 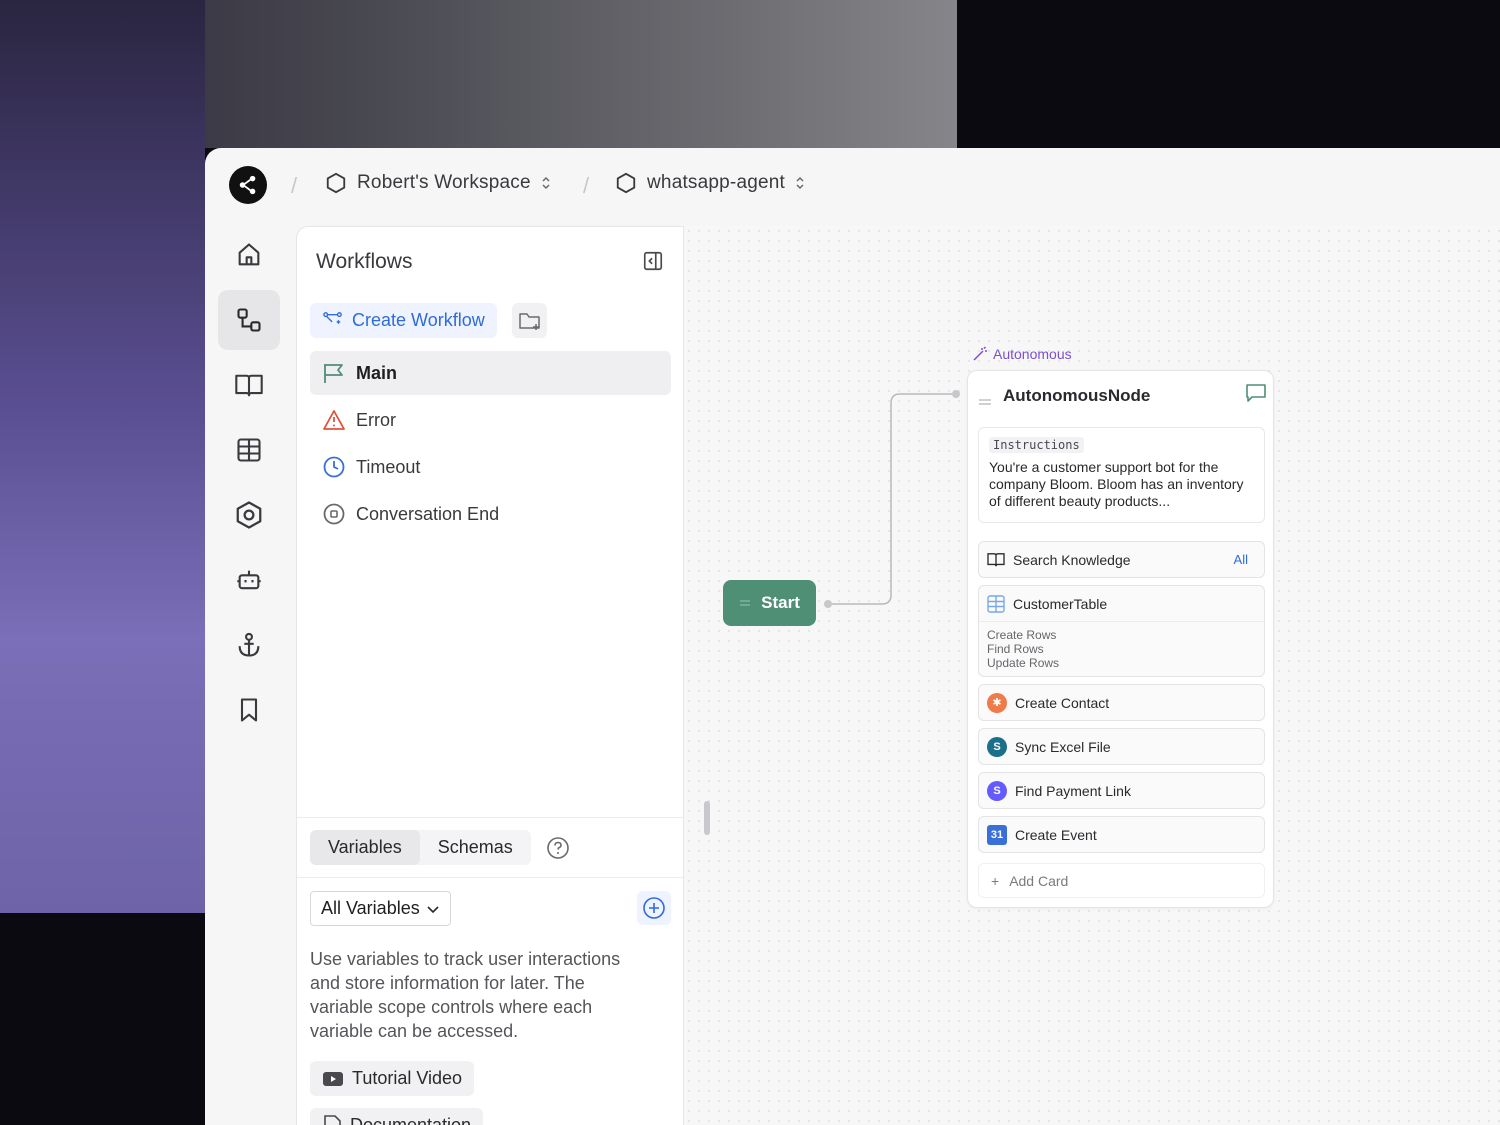 I want to click on card-search-knowledge: Search Knowledge All, so click(x=1121, y=559).